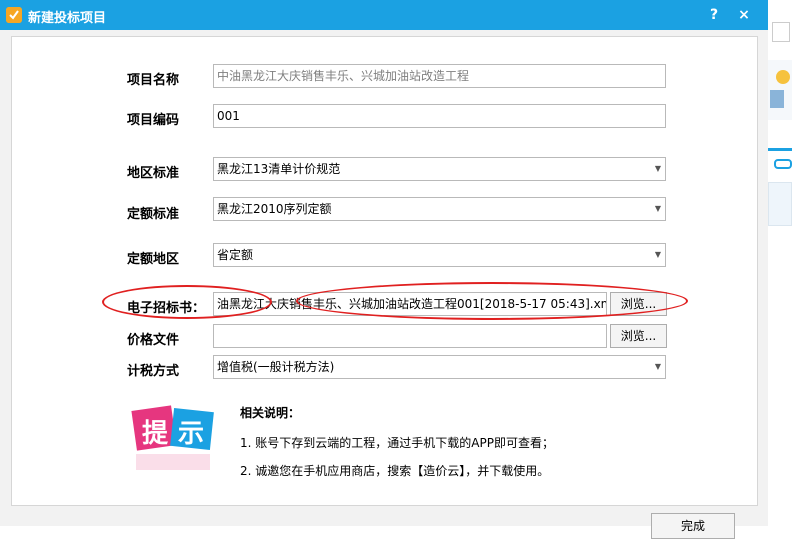 The height and width of the screenshot is (539, 792). Describe the element at coordinates (410, 336) in the screenshot. I see `price-file-field` at that location.